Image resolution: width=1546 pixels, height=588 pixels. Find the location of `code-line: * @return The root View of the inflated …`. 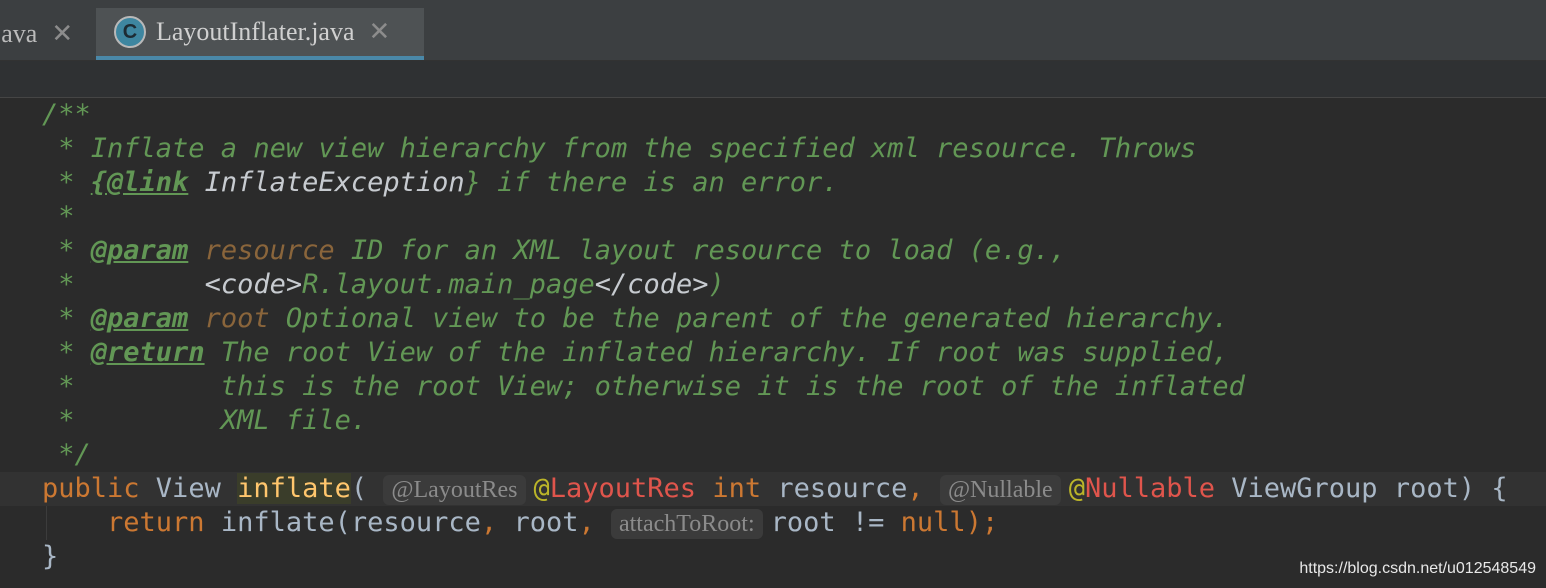

code-line: * @return The root View of the inflated … is located at coordinates (773, 353).